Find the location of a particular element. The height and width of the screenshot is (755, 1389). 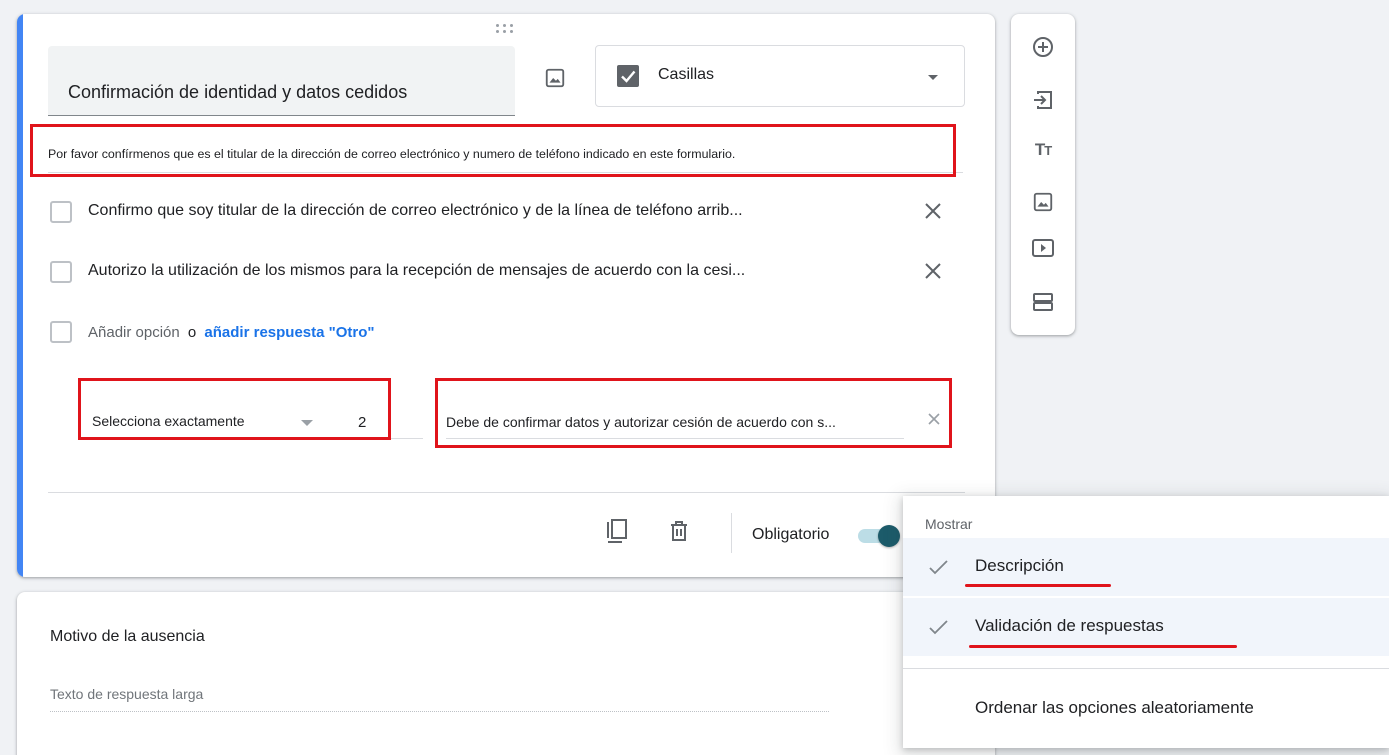

add-title-button: TT is located at coordinates (1043, 150).